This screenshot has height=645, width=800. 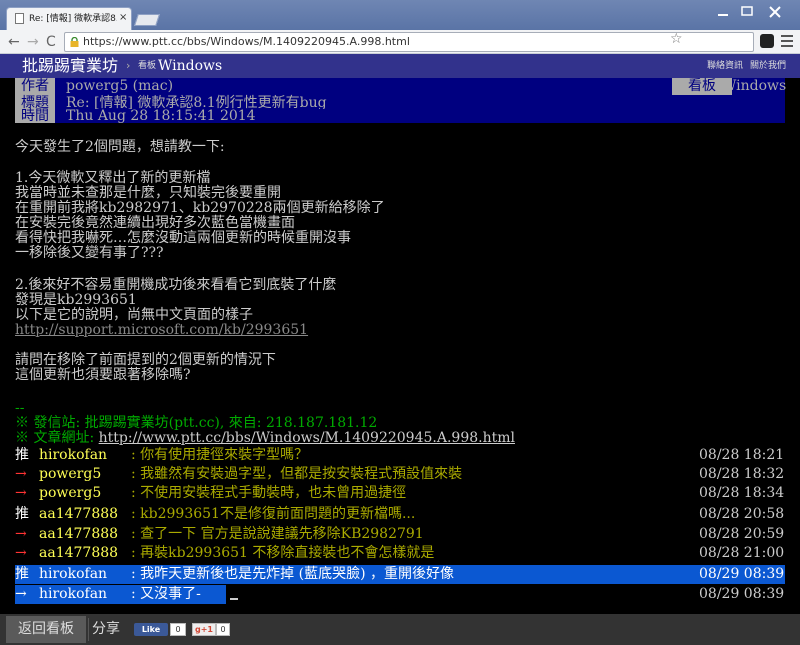 I want to click on facebook-like-count: 0, so click(x=178, y=629).